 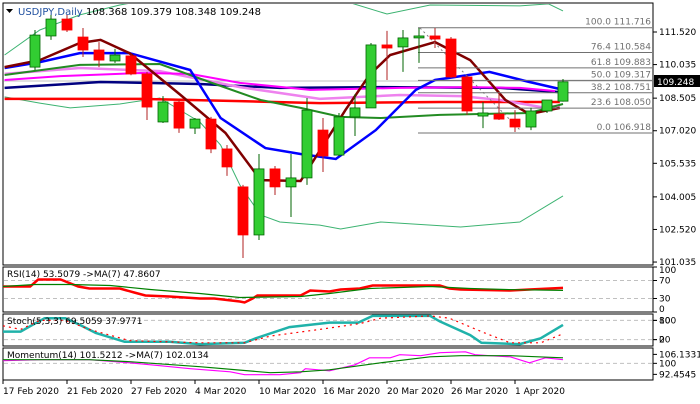 What do you see at coordinates (339, 330) in the screenshot?
I see `stoch-panel: Stoch(5,3,3) 69.5059 37.9771 80100200` at bounding box center [339, 330].